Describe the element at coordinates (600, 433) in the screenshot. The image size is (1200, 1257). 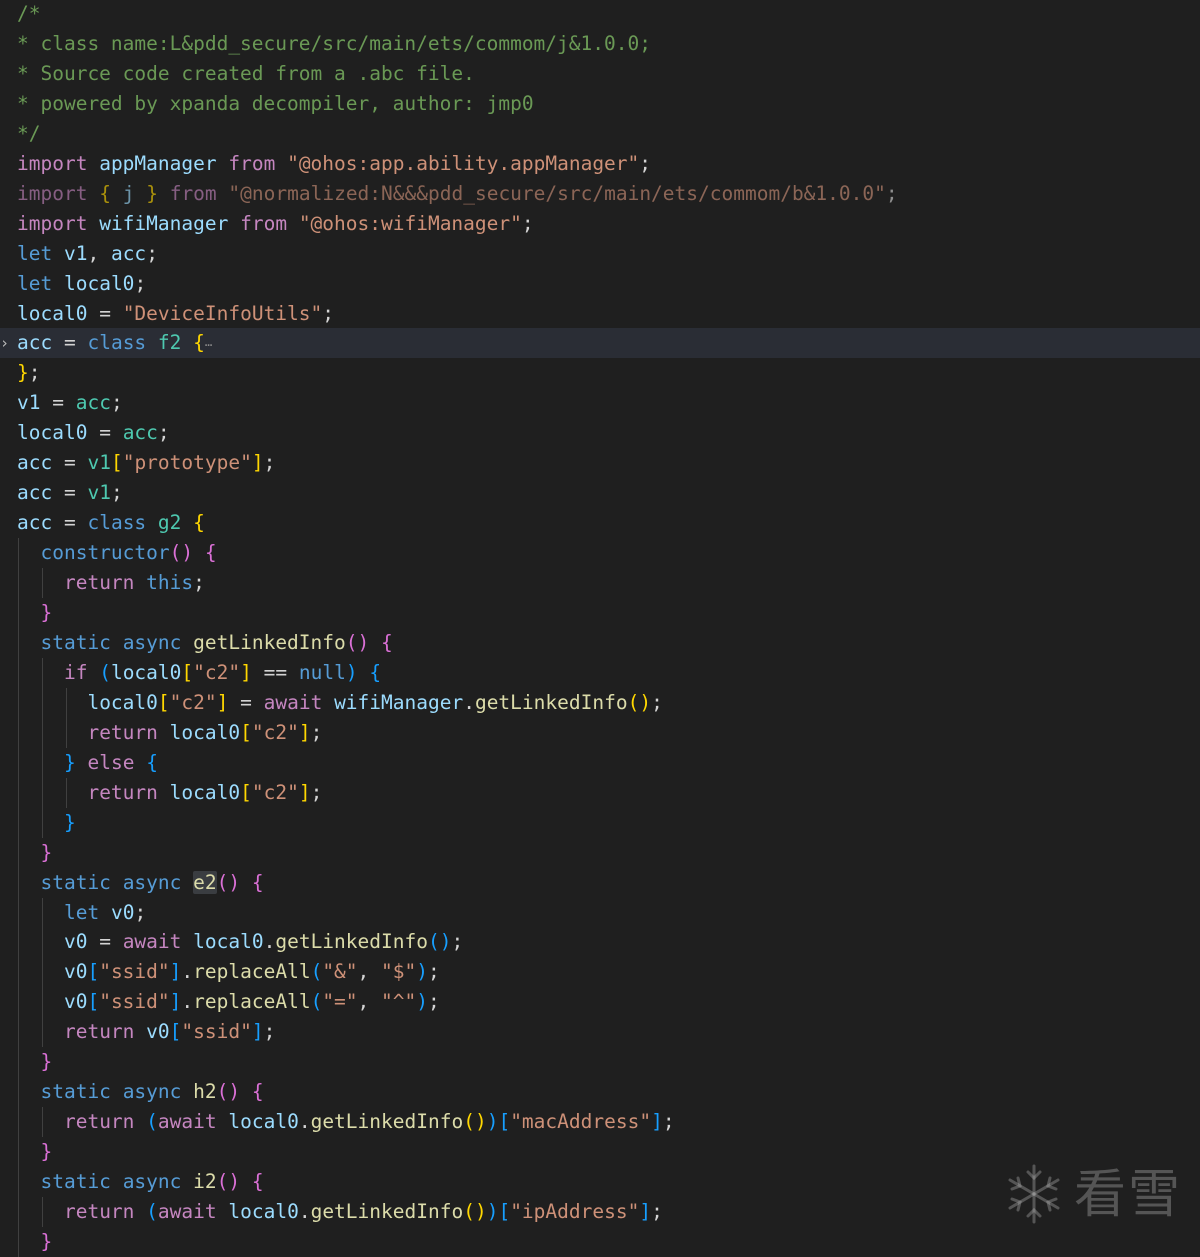
I see `code-line: local0 = acc;` at that location.